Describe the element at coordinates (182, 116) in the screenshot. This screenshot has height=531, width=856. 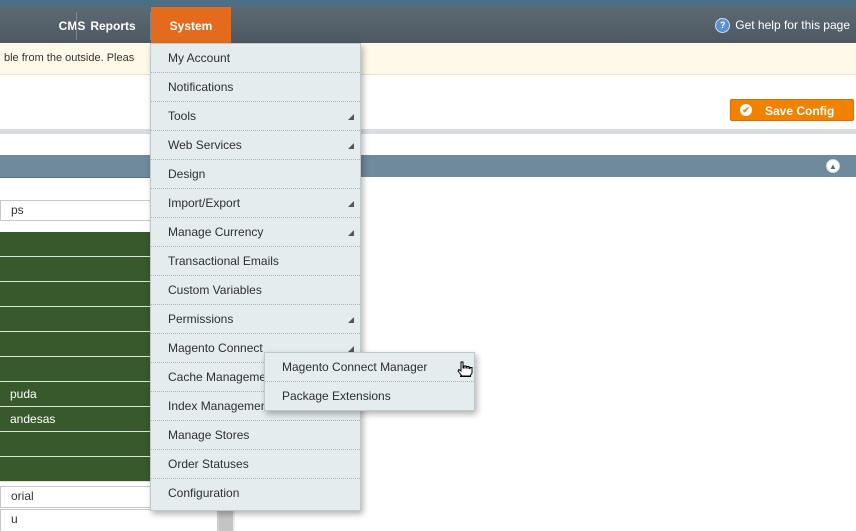
I see `menu-item-label: Tools` at that location.